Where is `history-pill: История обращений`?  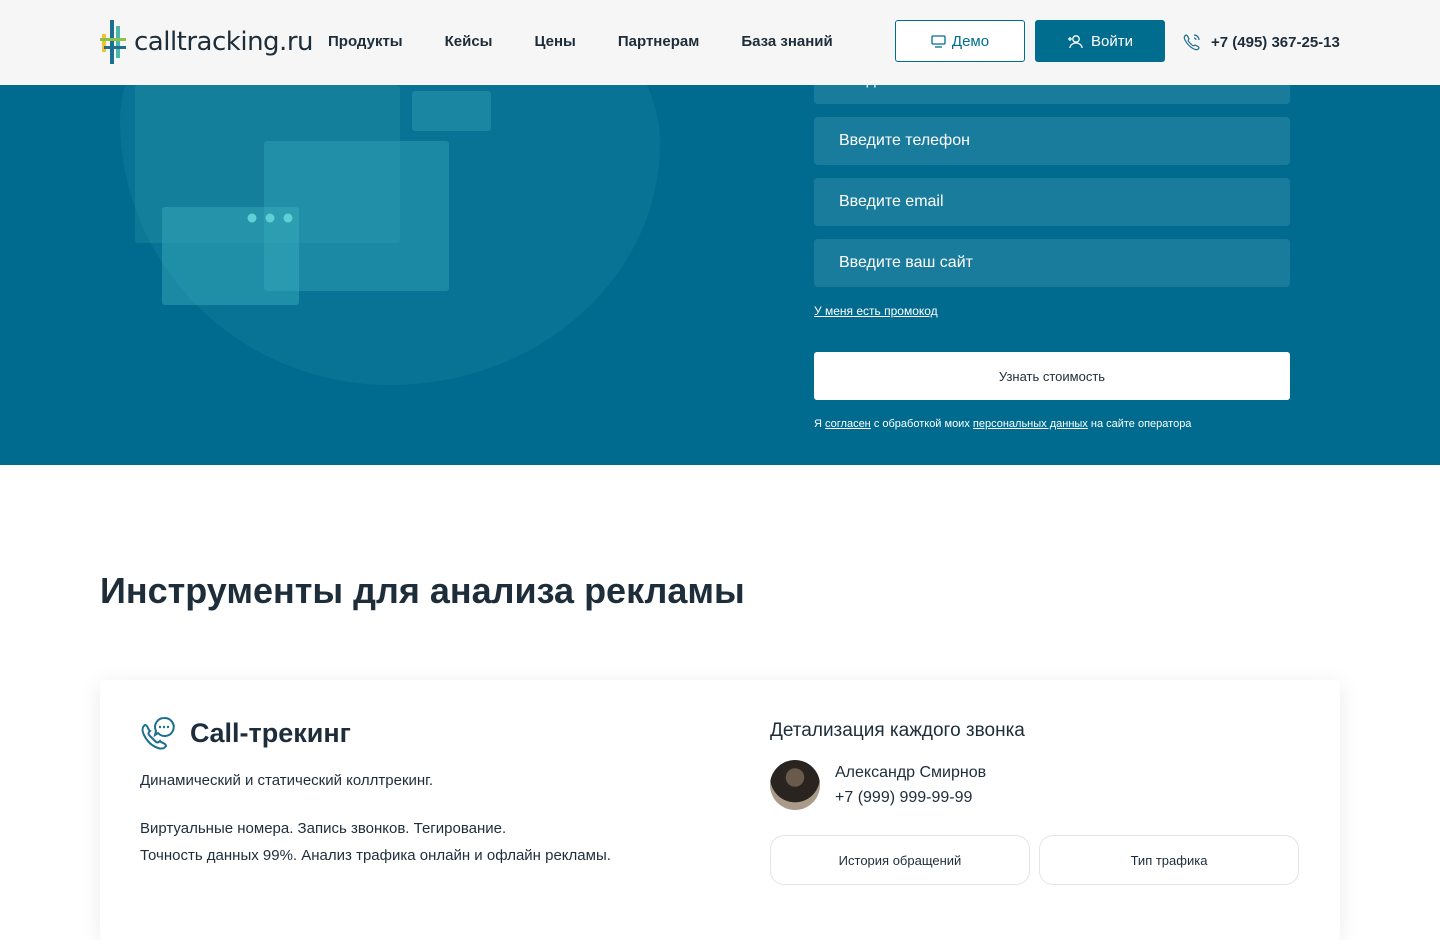
history-pill: История обращений is located at coordinates (900, 860).